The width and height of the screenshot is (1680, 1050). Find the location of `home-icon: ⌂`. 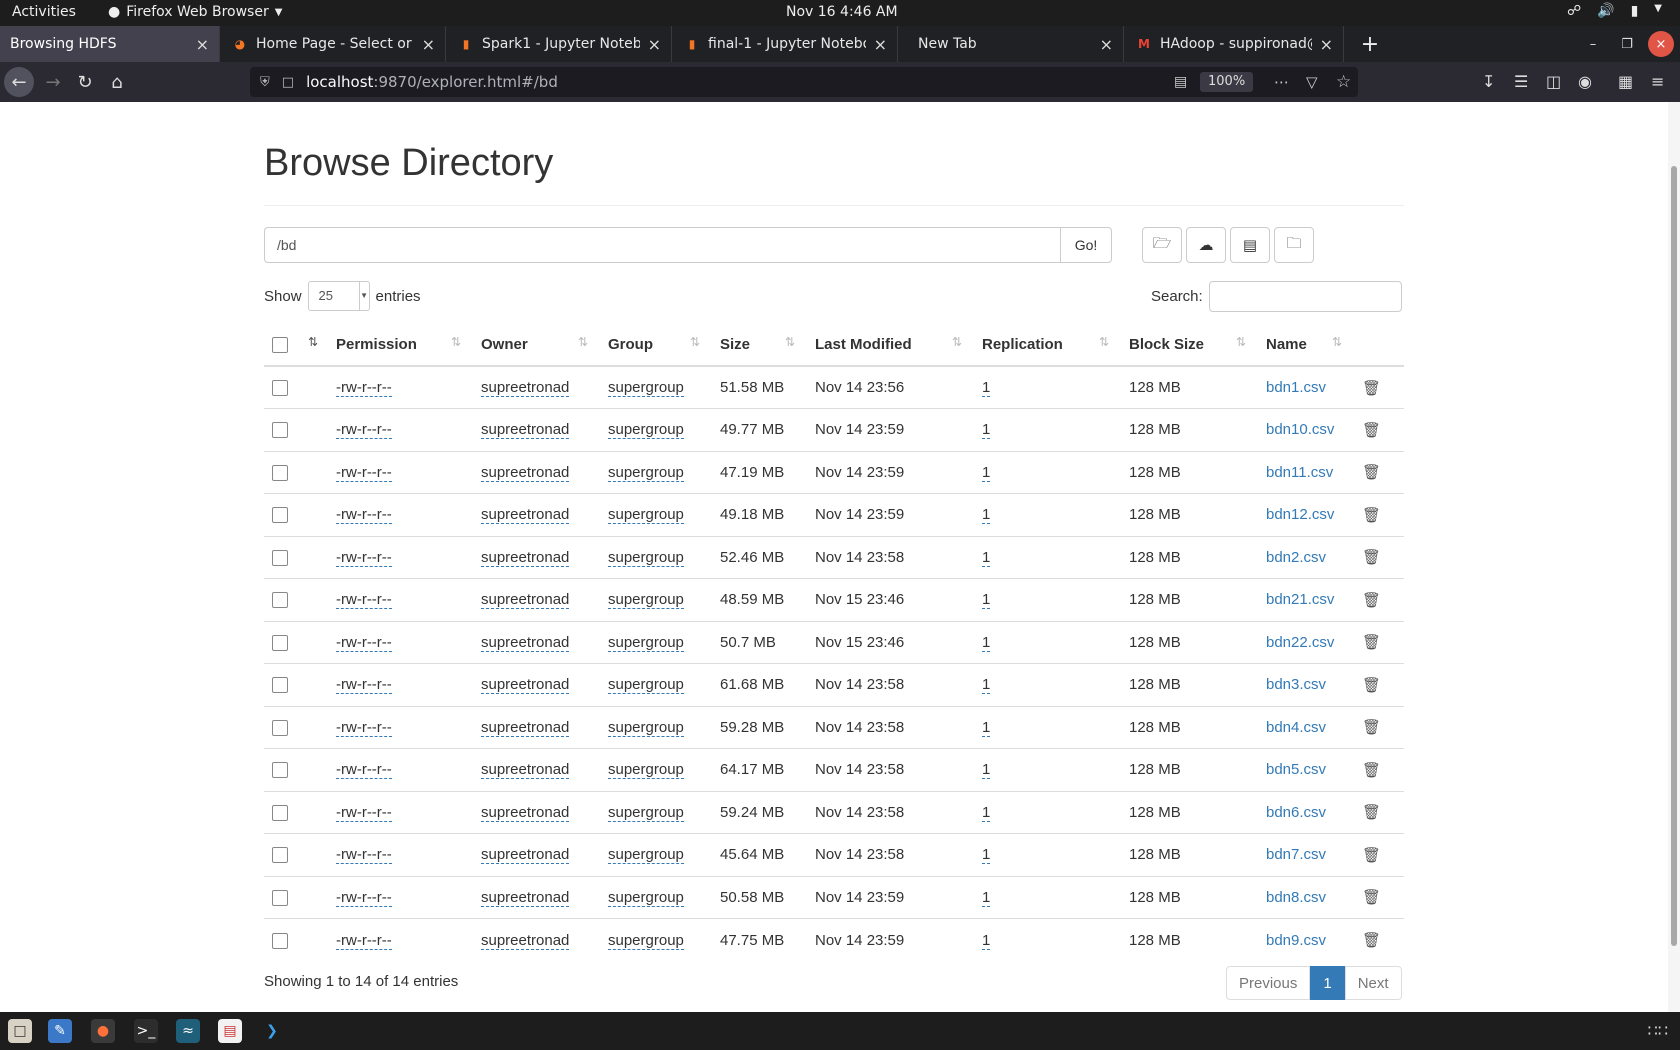

home-icon: ⌂ is located at coordinates (117, 82).